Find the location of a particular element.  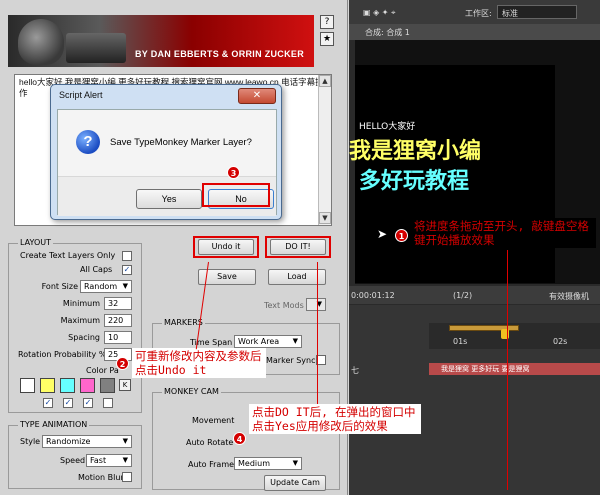

annotation-4: 点击DO IT后, 在弹出的窗口中点击Yes应用修改后的效果 is located at coordinates (335, 419).